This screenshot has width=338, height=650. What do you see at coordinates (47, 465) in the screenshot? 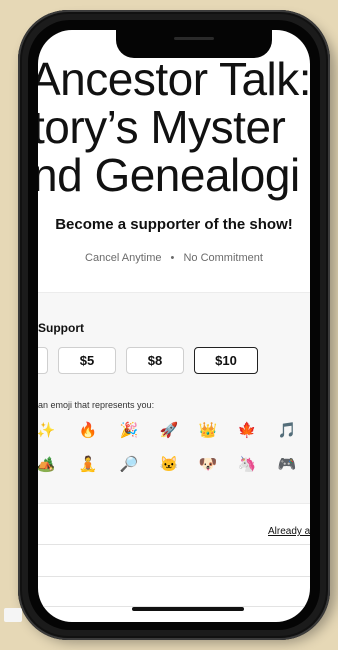
I see `camping-emoji: 🏕️` at bounding box center [47, 465].